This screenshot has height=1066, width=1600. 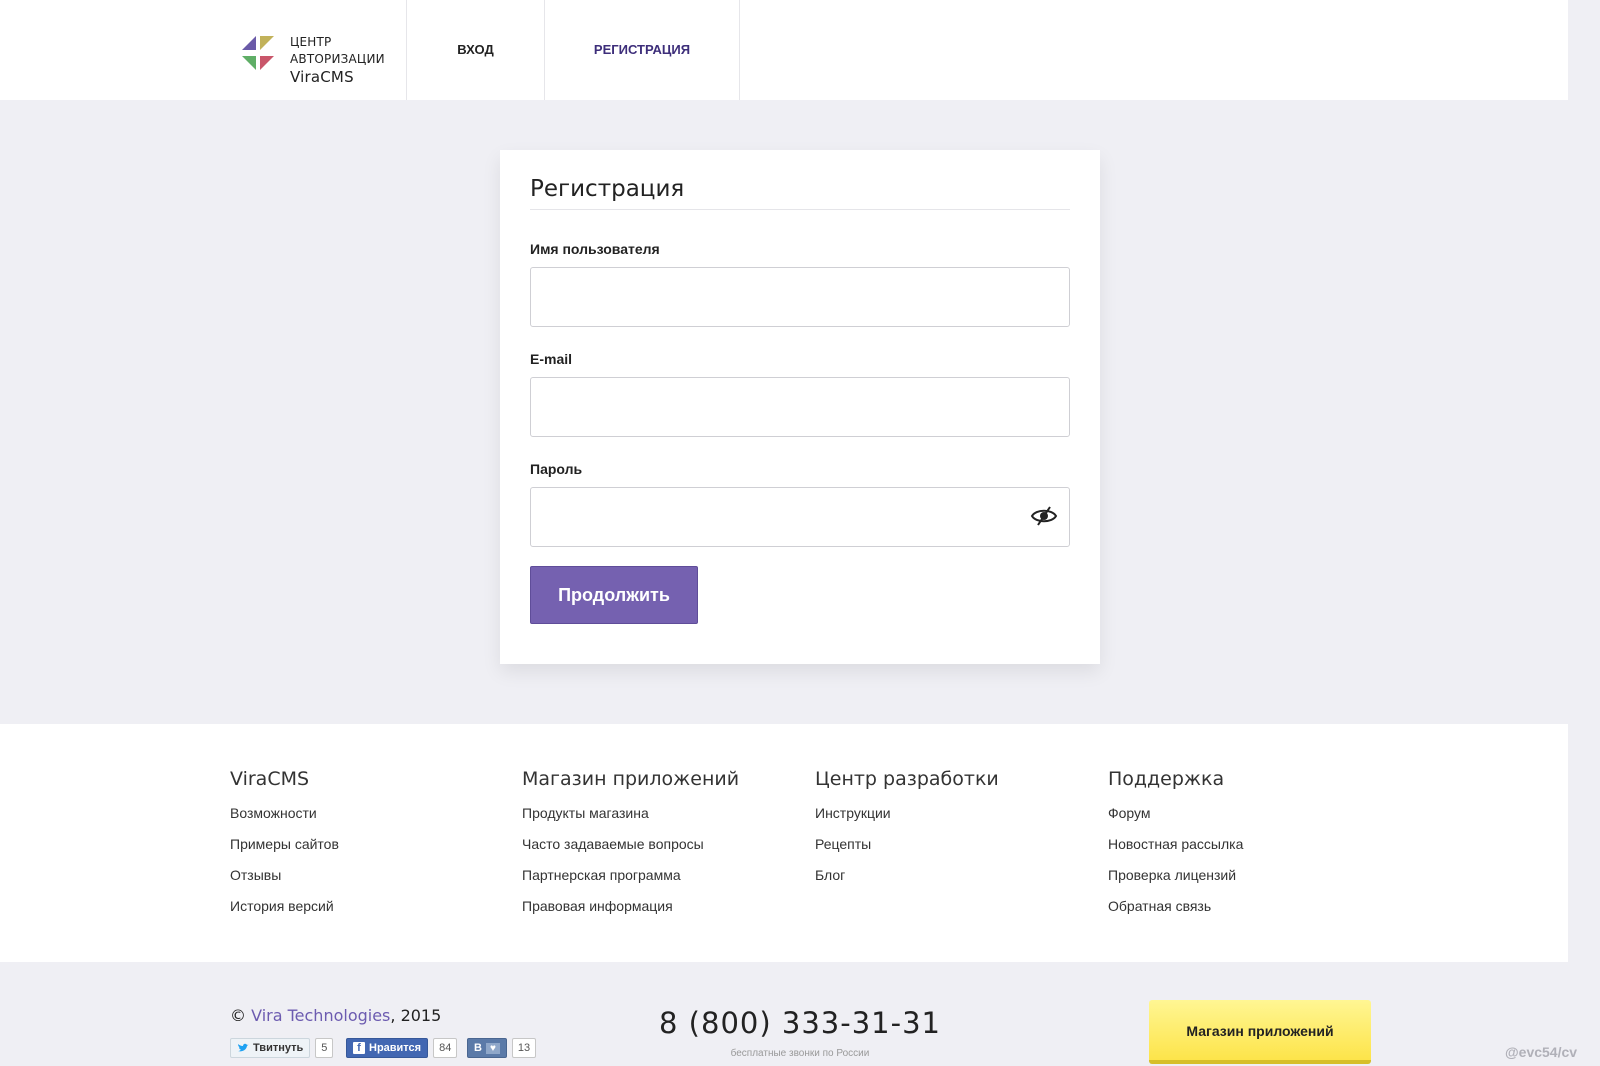 What do you see at coordinates (375, 911) in the screenshot?
I see `footer-link: История версий` at bounding box center [375, 911].